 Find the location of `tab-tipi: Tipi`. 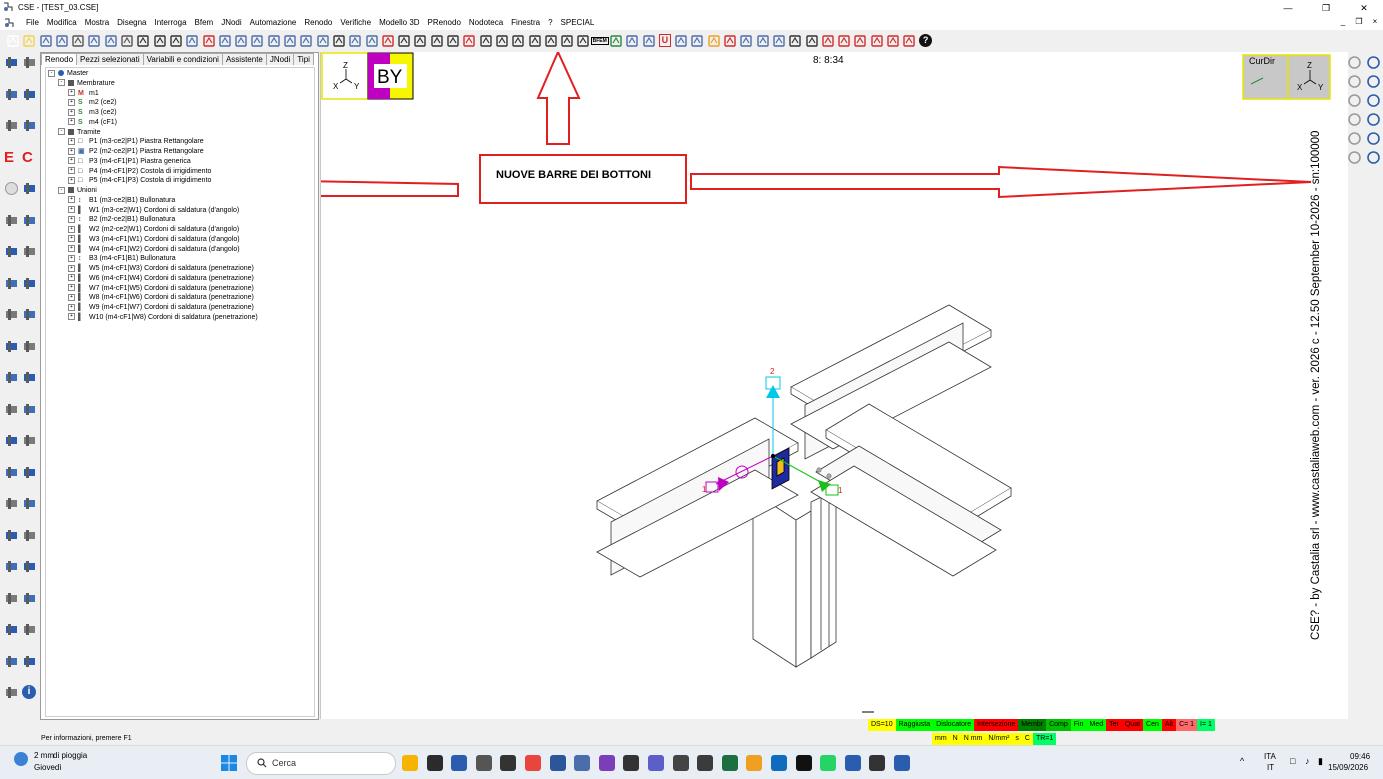

tab-tipi: Tipi is located at coordinates (303, 59).